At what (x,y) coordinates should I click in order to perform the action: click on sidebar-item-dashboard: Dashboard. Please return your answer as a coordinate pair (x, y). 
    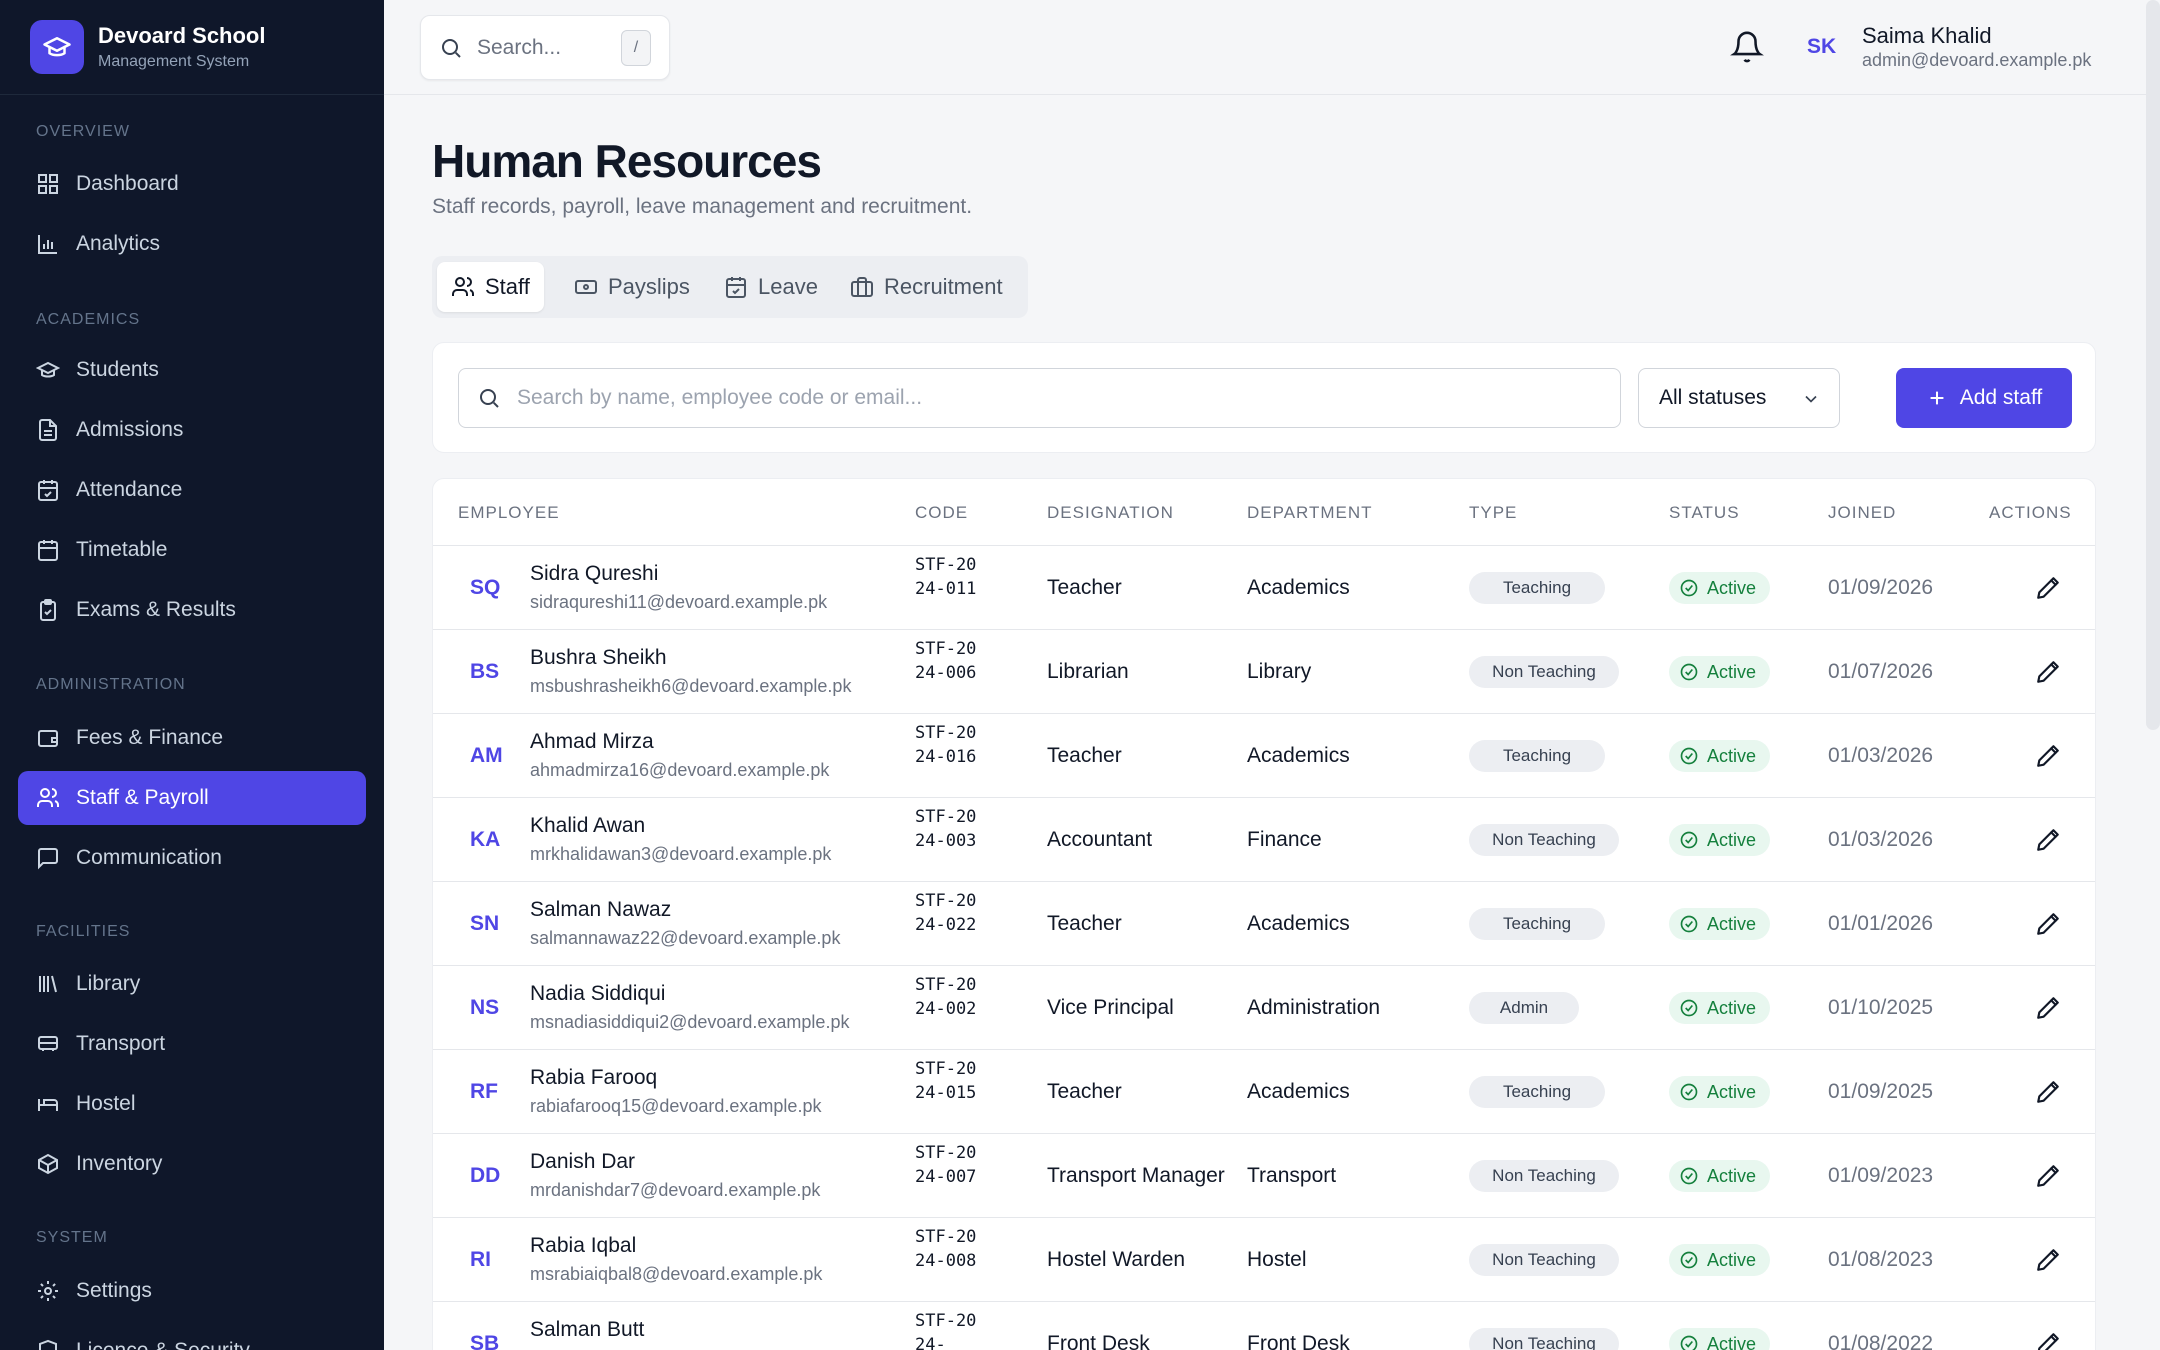
    Looking at the image, I should click on (192, 184).